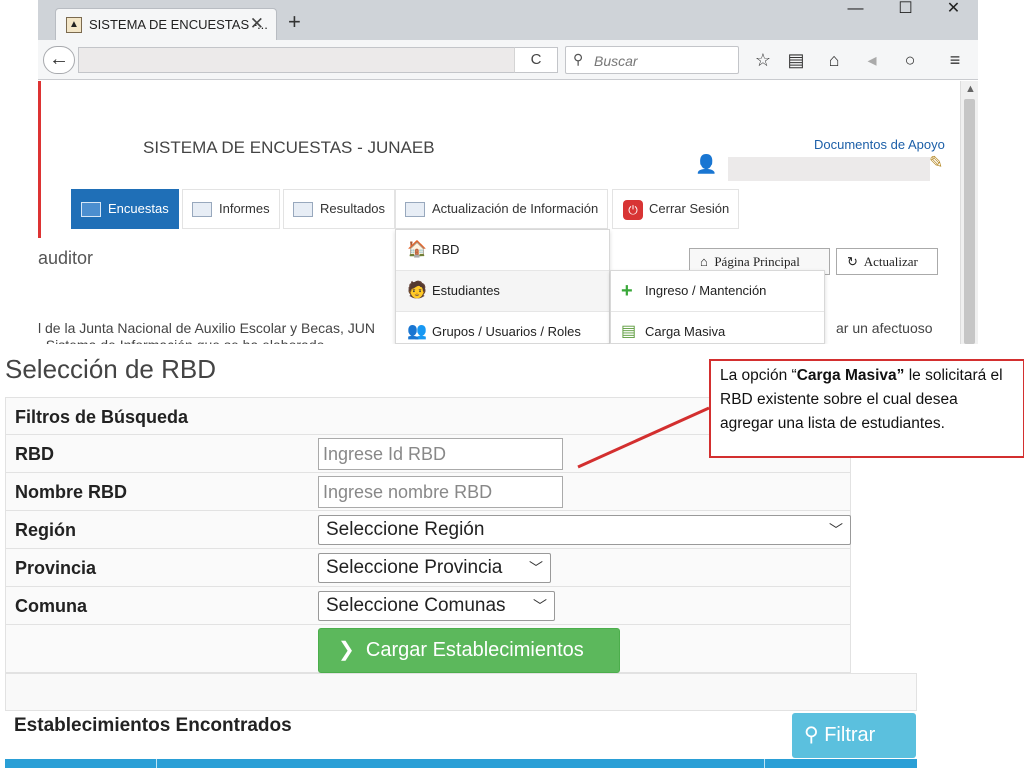 The width and height of the screenshot is (1024, 768). What do you see at coordinates (850, 375) in the screenshot?
I see `callout-bold: Carga Masiva”` at bounding box center [850, 375].